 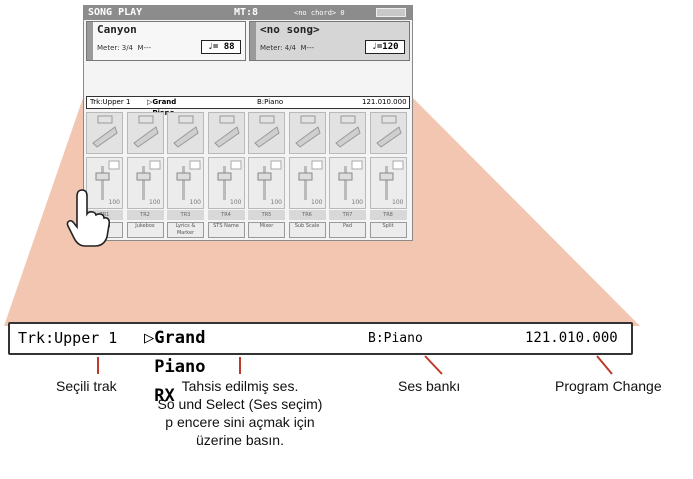 I want to click on caption-sound-bank: Ses bankı, so click(x=429, y=386).